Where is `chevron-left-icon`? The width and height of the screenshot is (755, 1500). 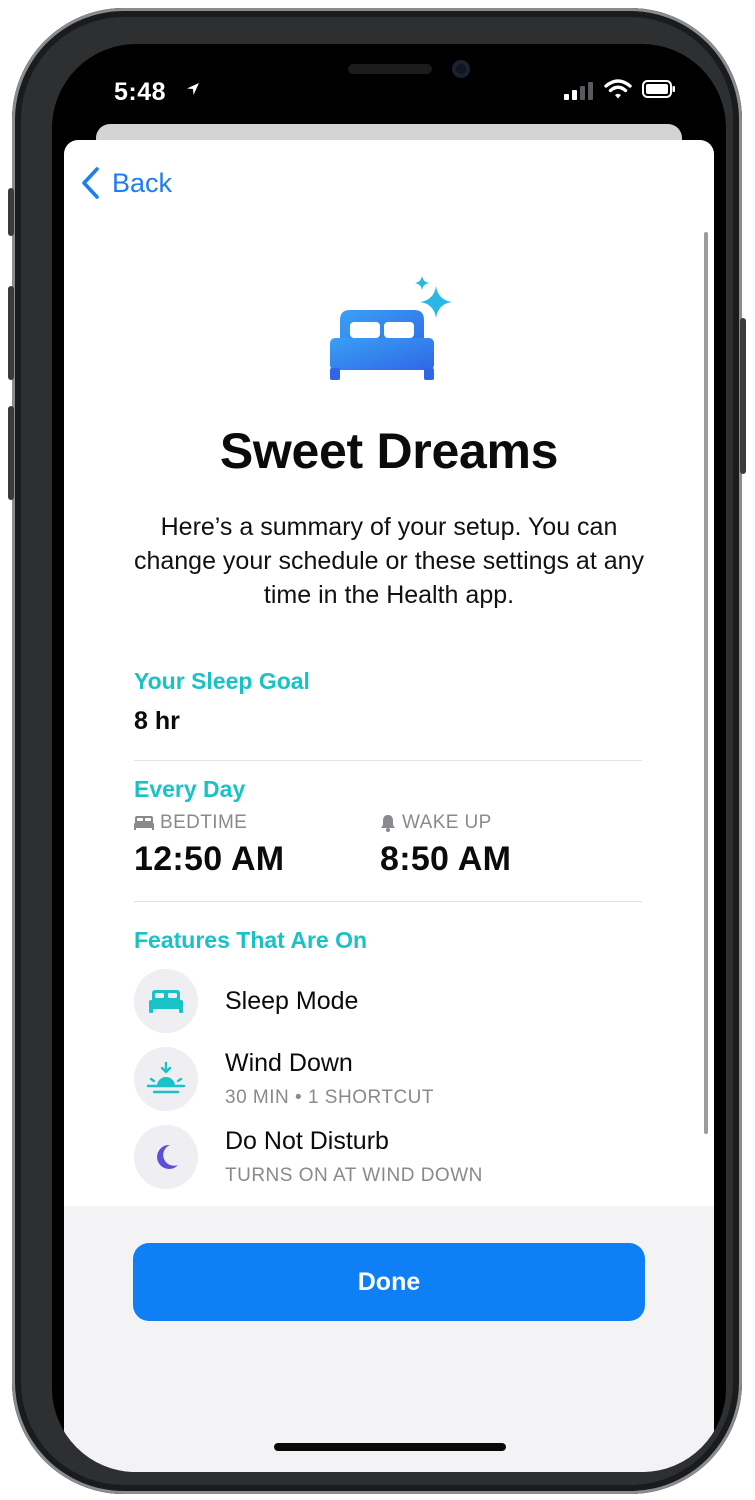
chevron-left-icon is located at coordinates (90, 183).